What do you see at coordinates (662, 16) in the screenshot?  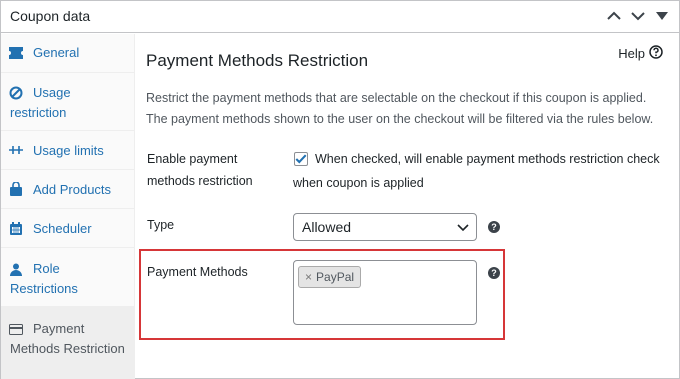 I see `collapse-triangle-icon` at bounding box center [662, 16].